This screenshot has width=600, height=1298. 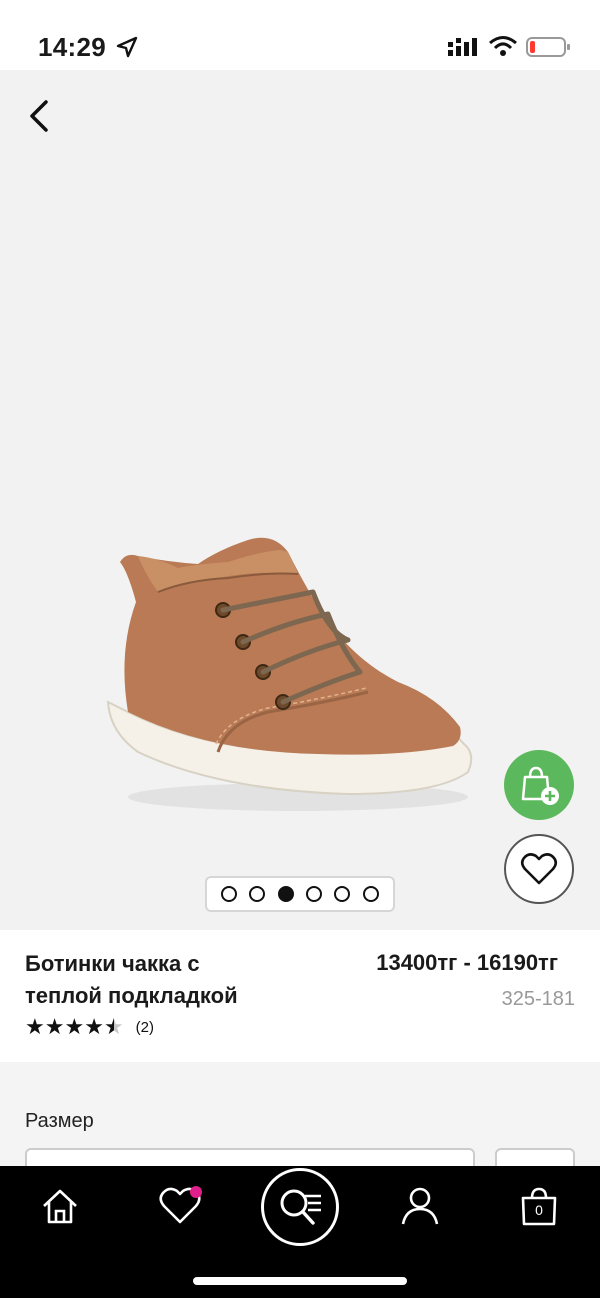 I want to click on size-label: Размер, so click(x=59, y=1121).